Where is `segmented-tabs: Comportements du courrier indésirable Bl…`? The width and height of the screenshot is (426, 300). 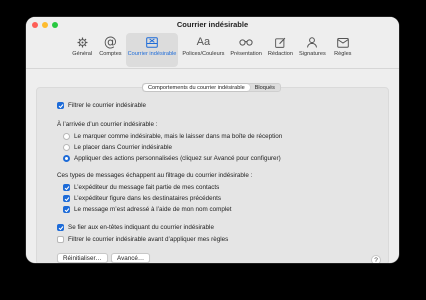
segmented-tabs: Comportements du courrier indésirable Bl… is located at coordinates (211, 87).